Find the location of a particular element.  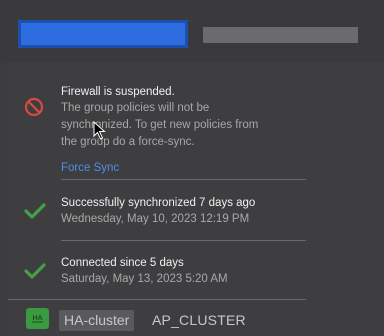

mouse-pointer-icon is located at coordinates (99, 130).